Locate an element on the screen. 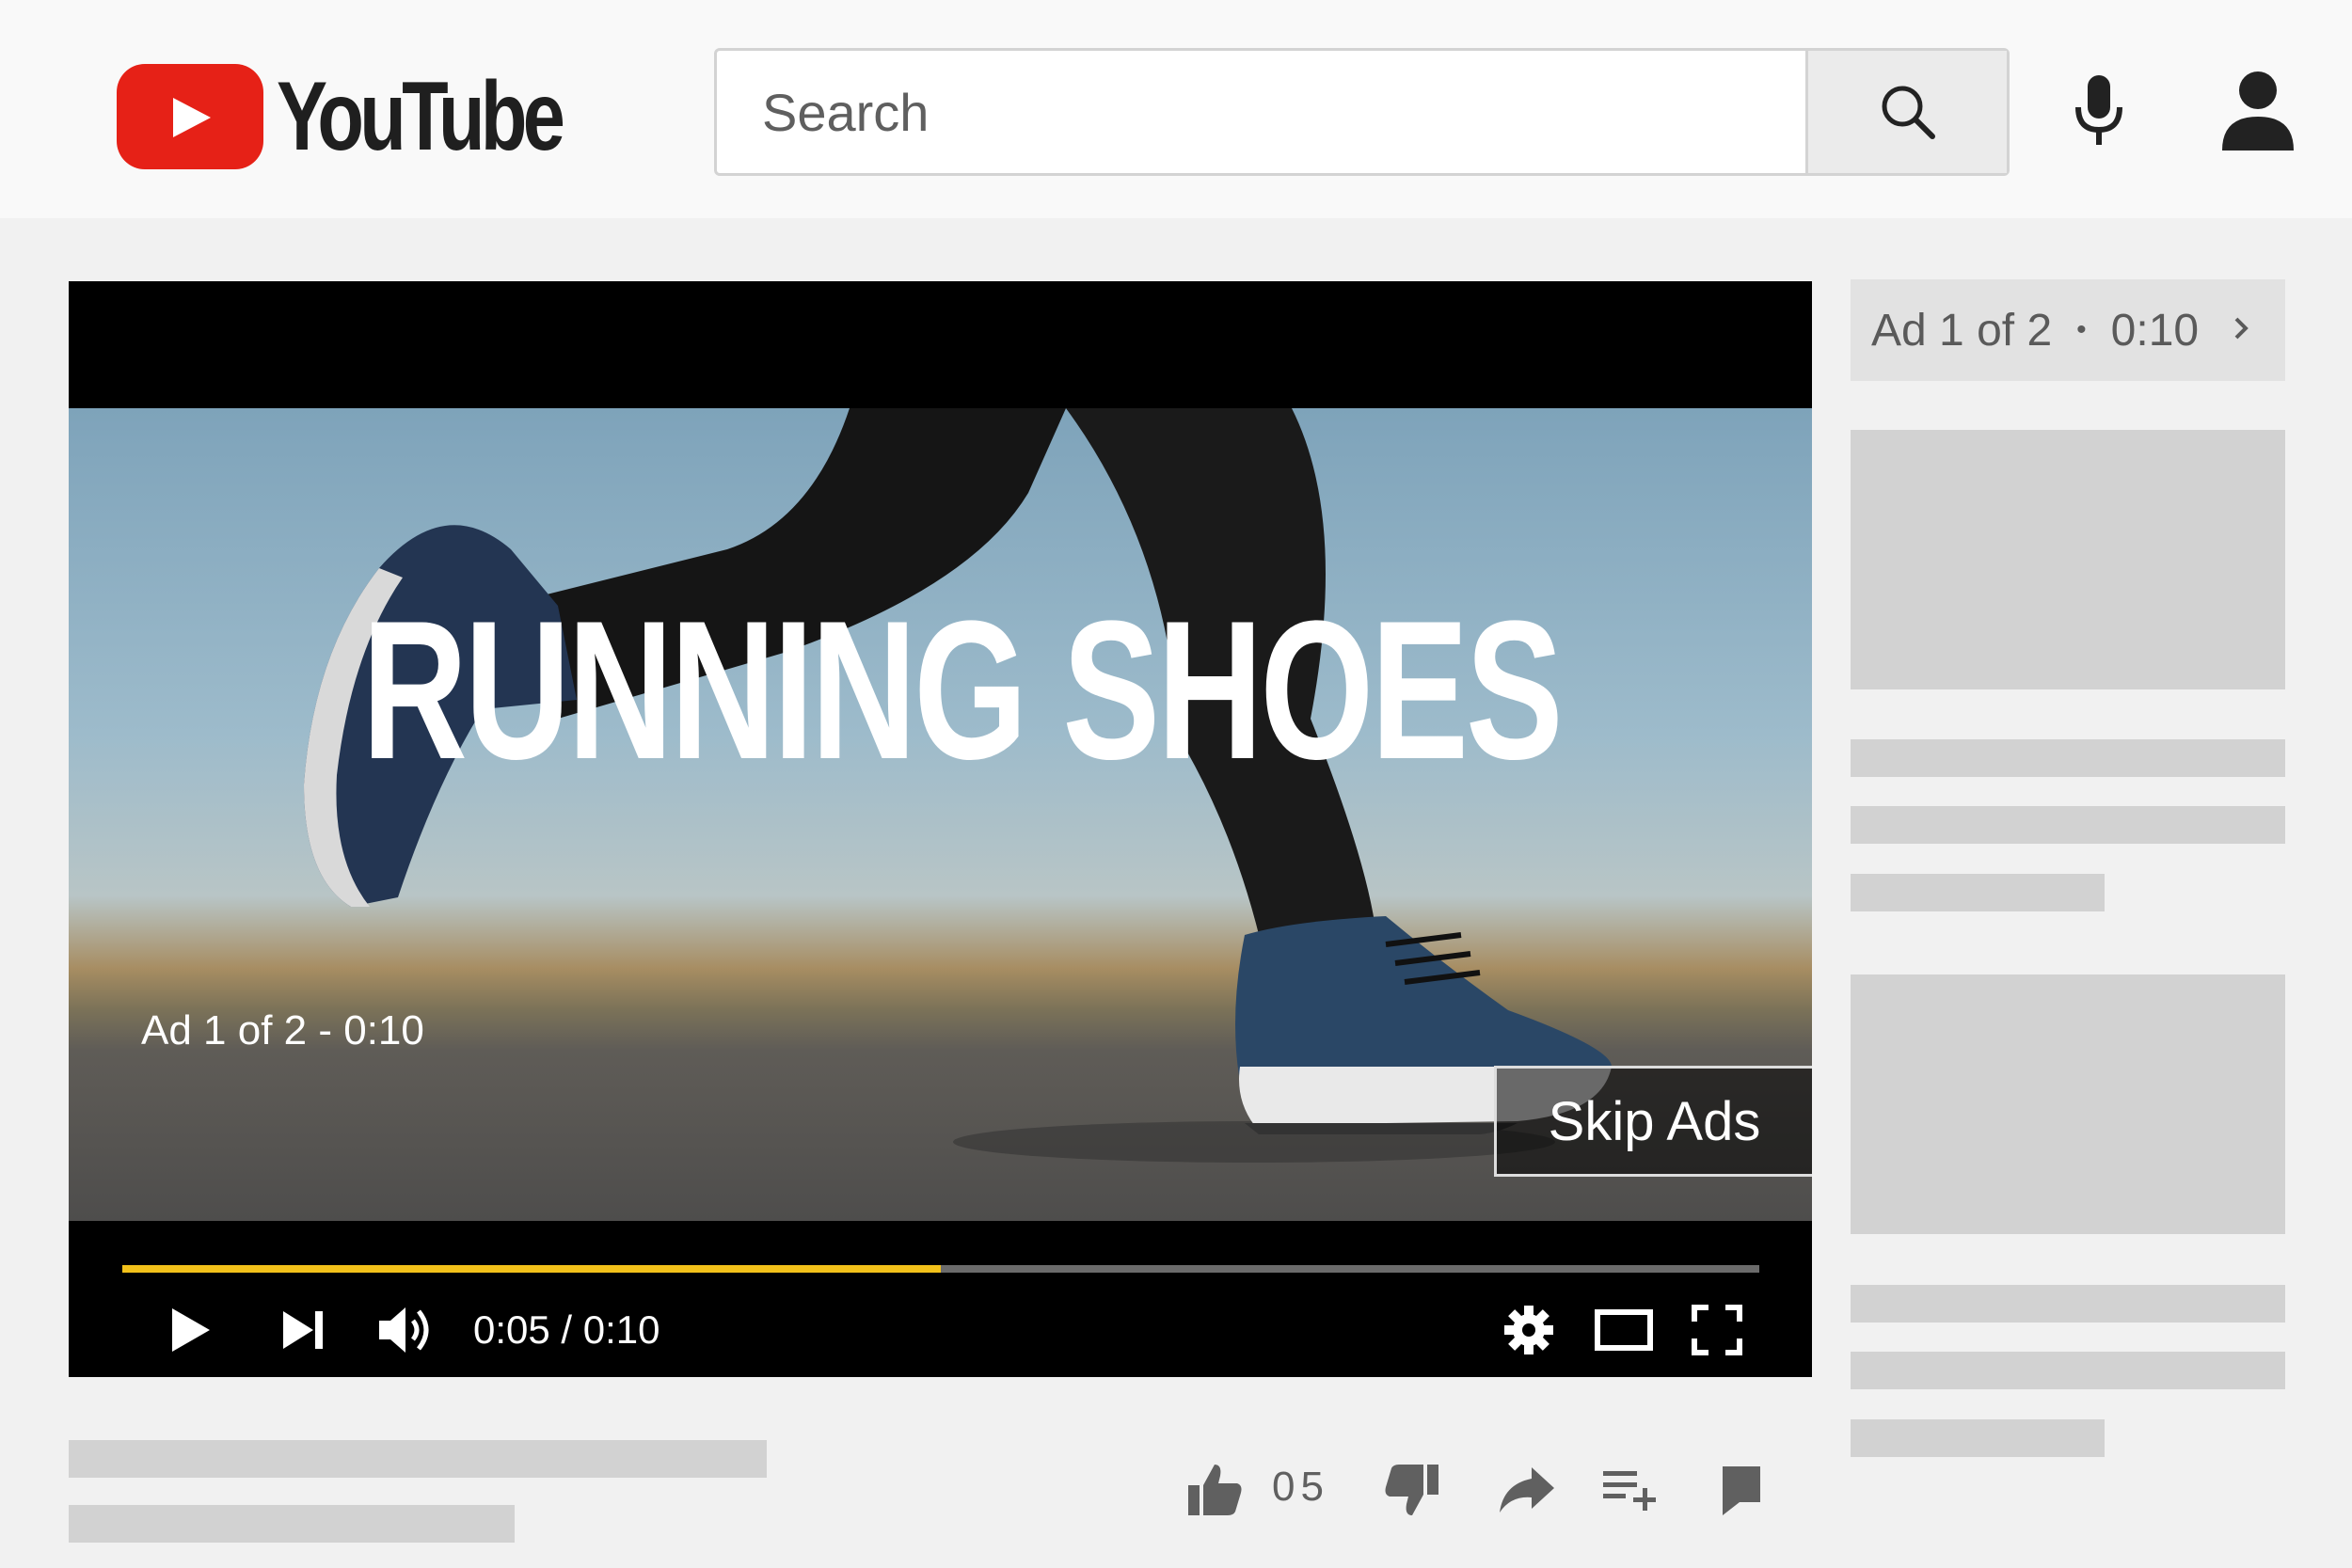 The width and height of the screenshot is (2352, 1568). skip-next-icon is located at coordinates (303, 1330).